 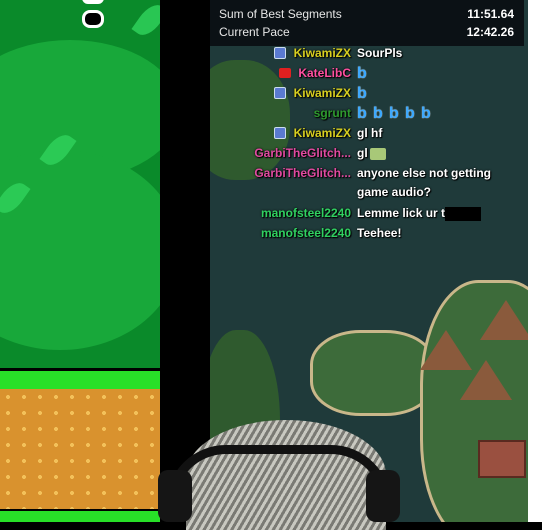 What do you see at coordinates (145, 20) in the screenshot?
I see `leaf-icon` at bounding box center [145, 20].